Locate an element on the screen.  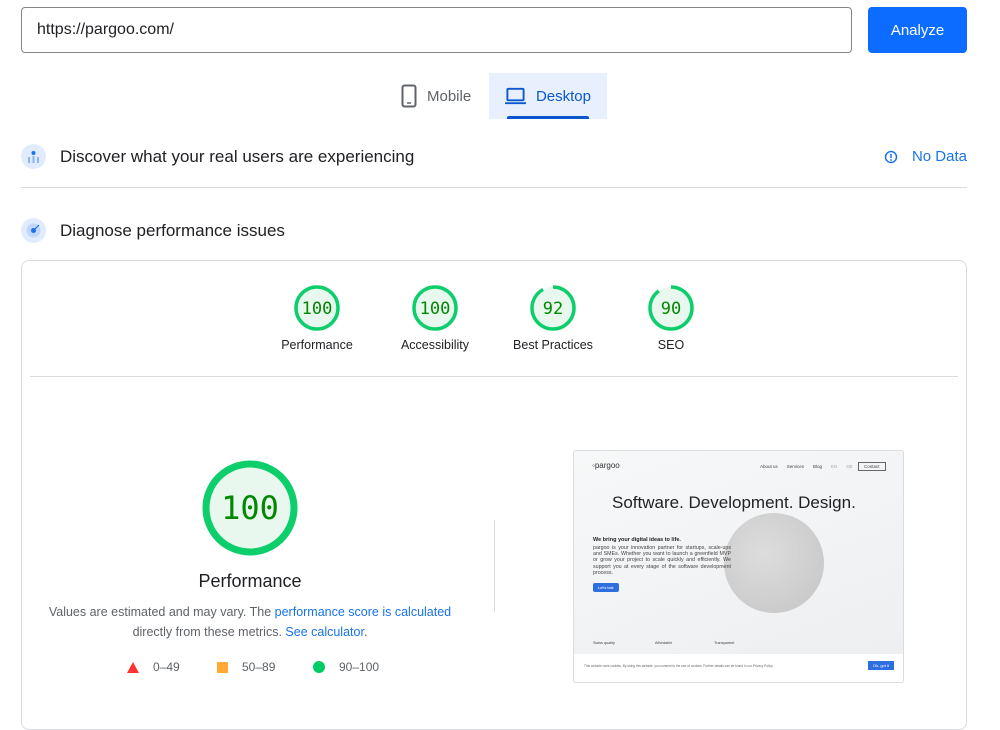
phone-icon is located at coordinates (409, 96).